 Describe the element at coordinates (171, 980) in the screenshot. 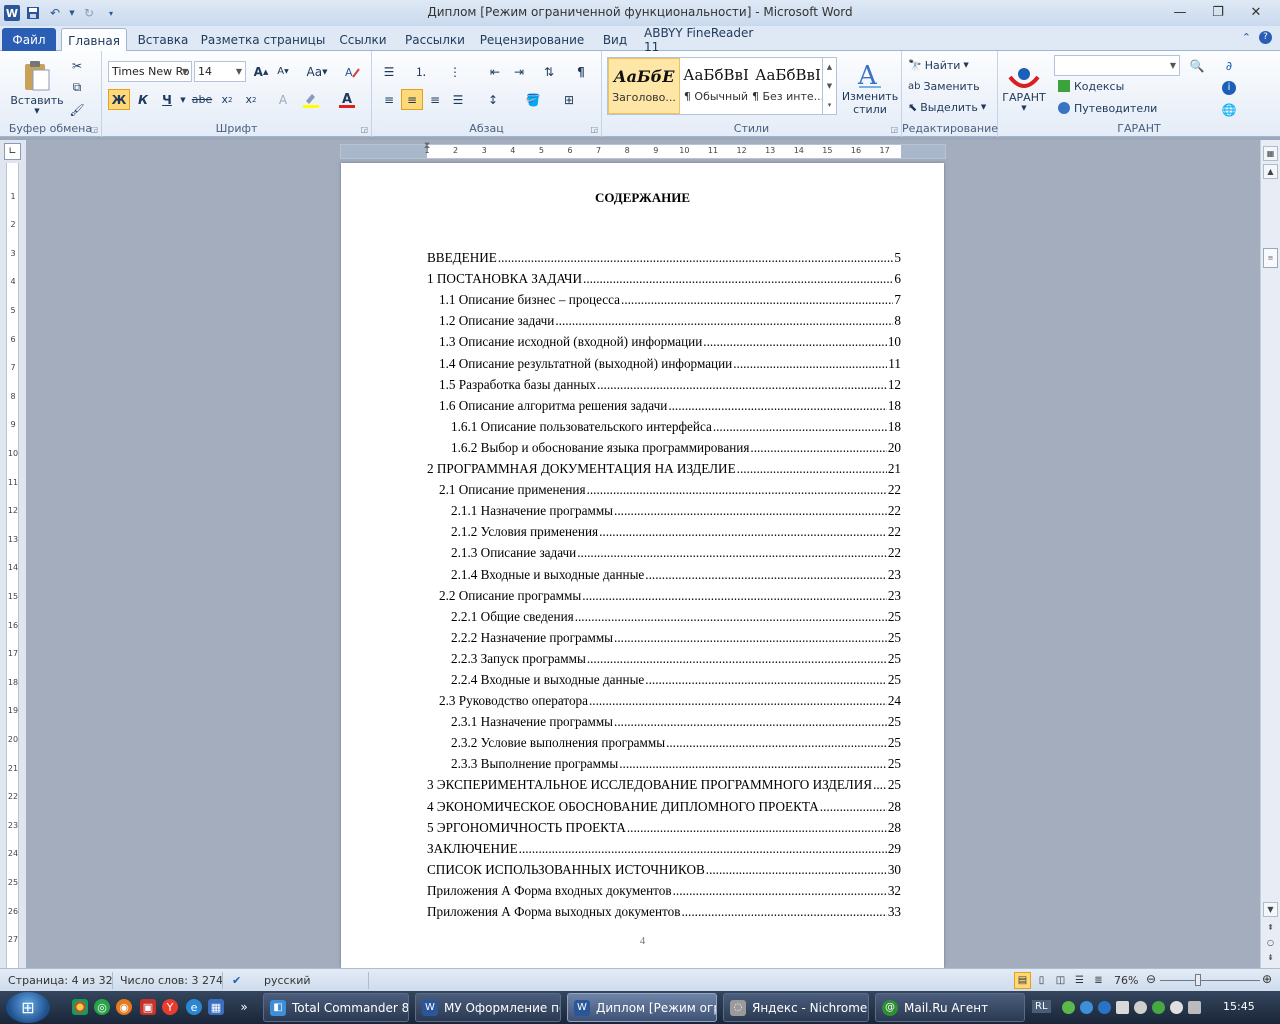

I see `word-count: Число слов: 3 274` at that location.